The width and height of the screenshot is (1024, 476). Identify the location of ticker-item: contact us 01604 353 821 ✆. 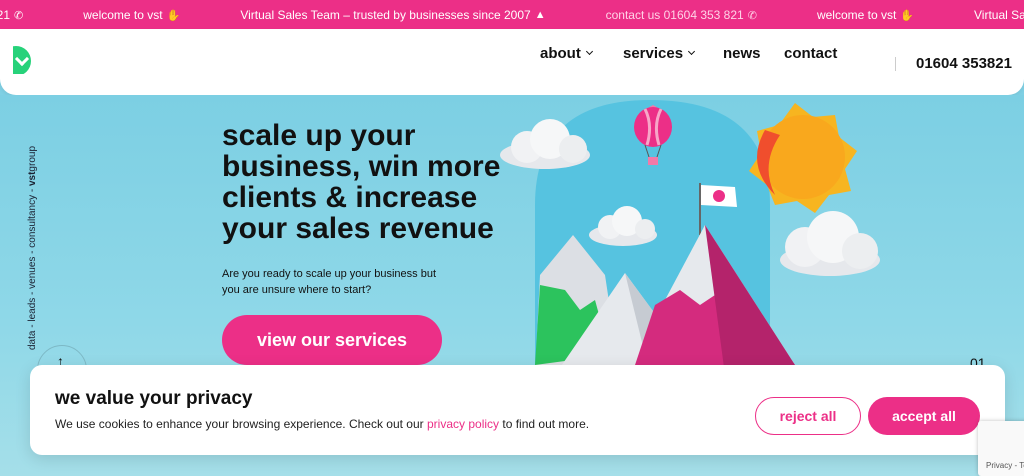
(681, 15).